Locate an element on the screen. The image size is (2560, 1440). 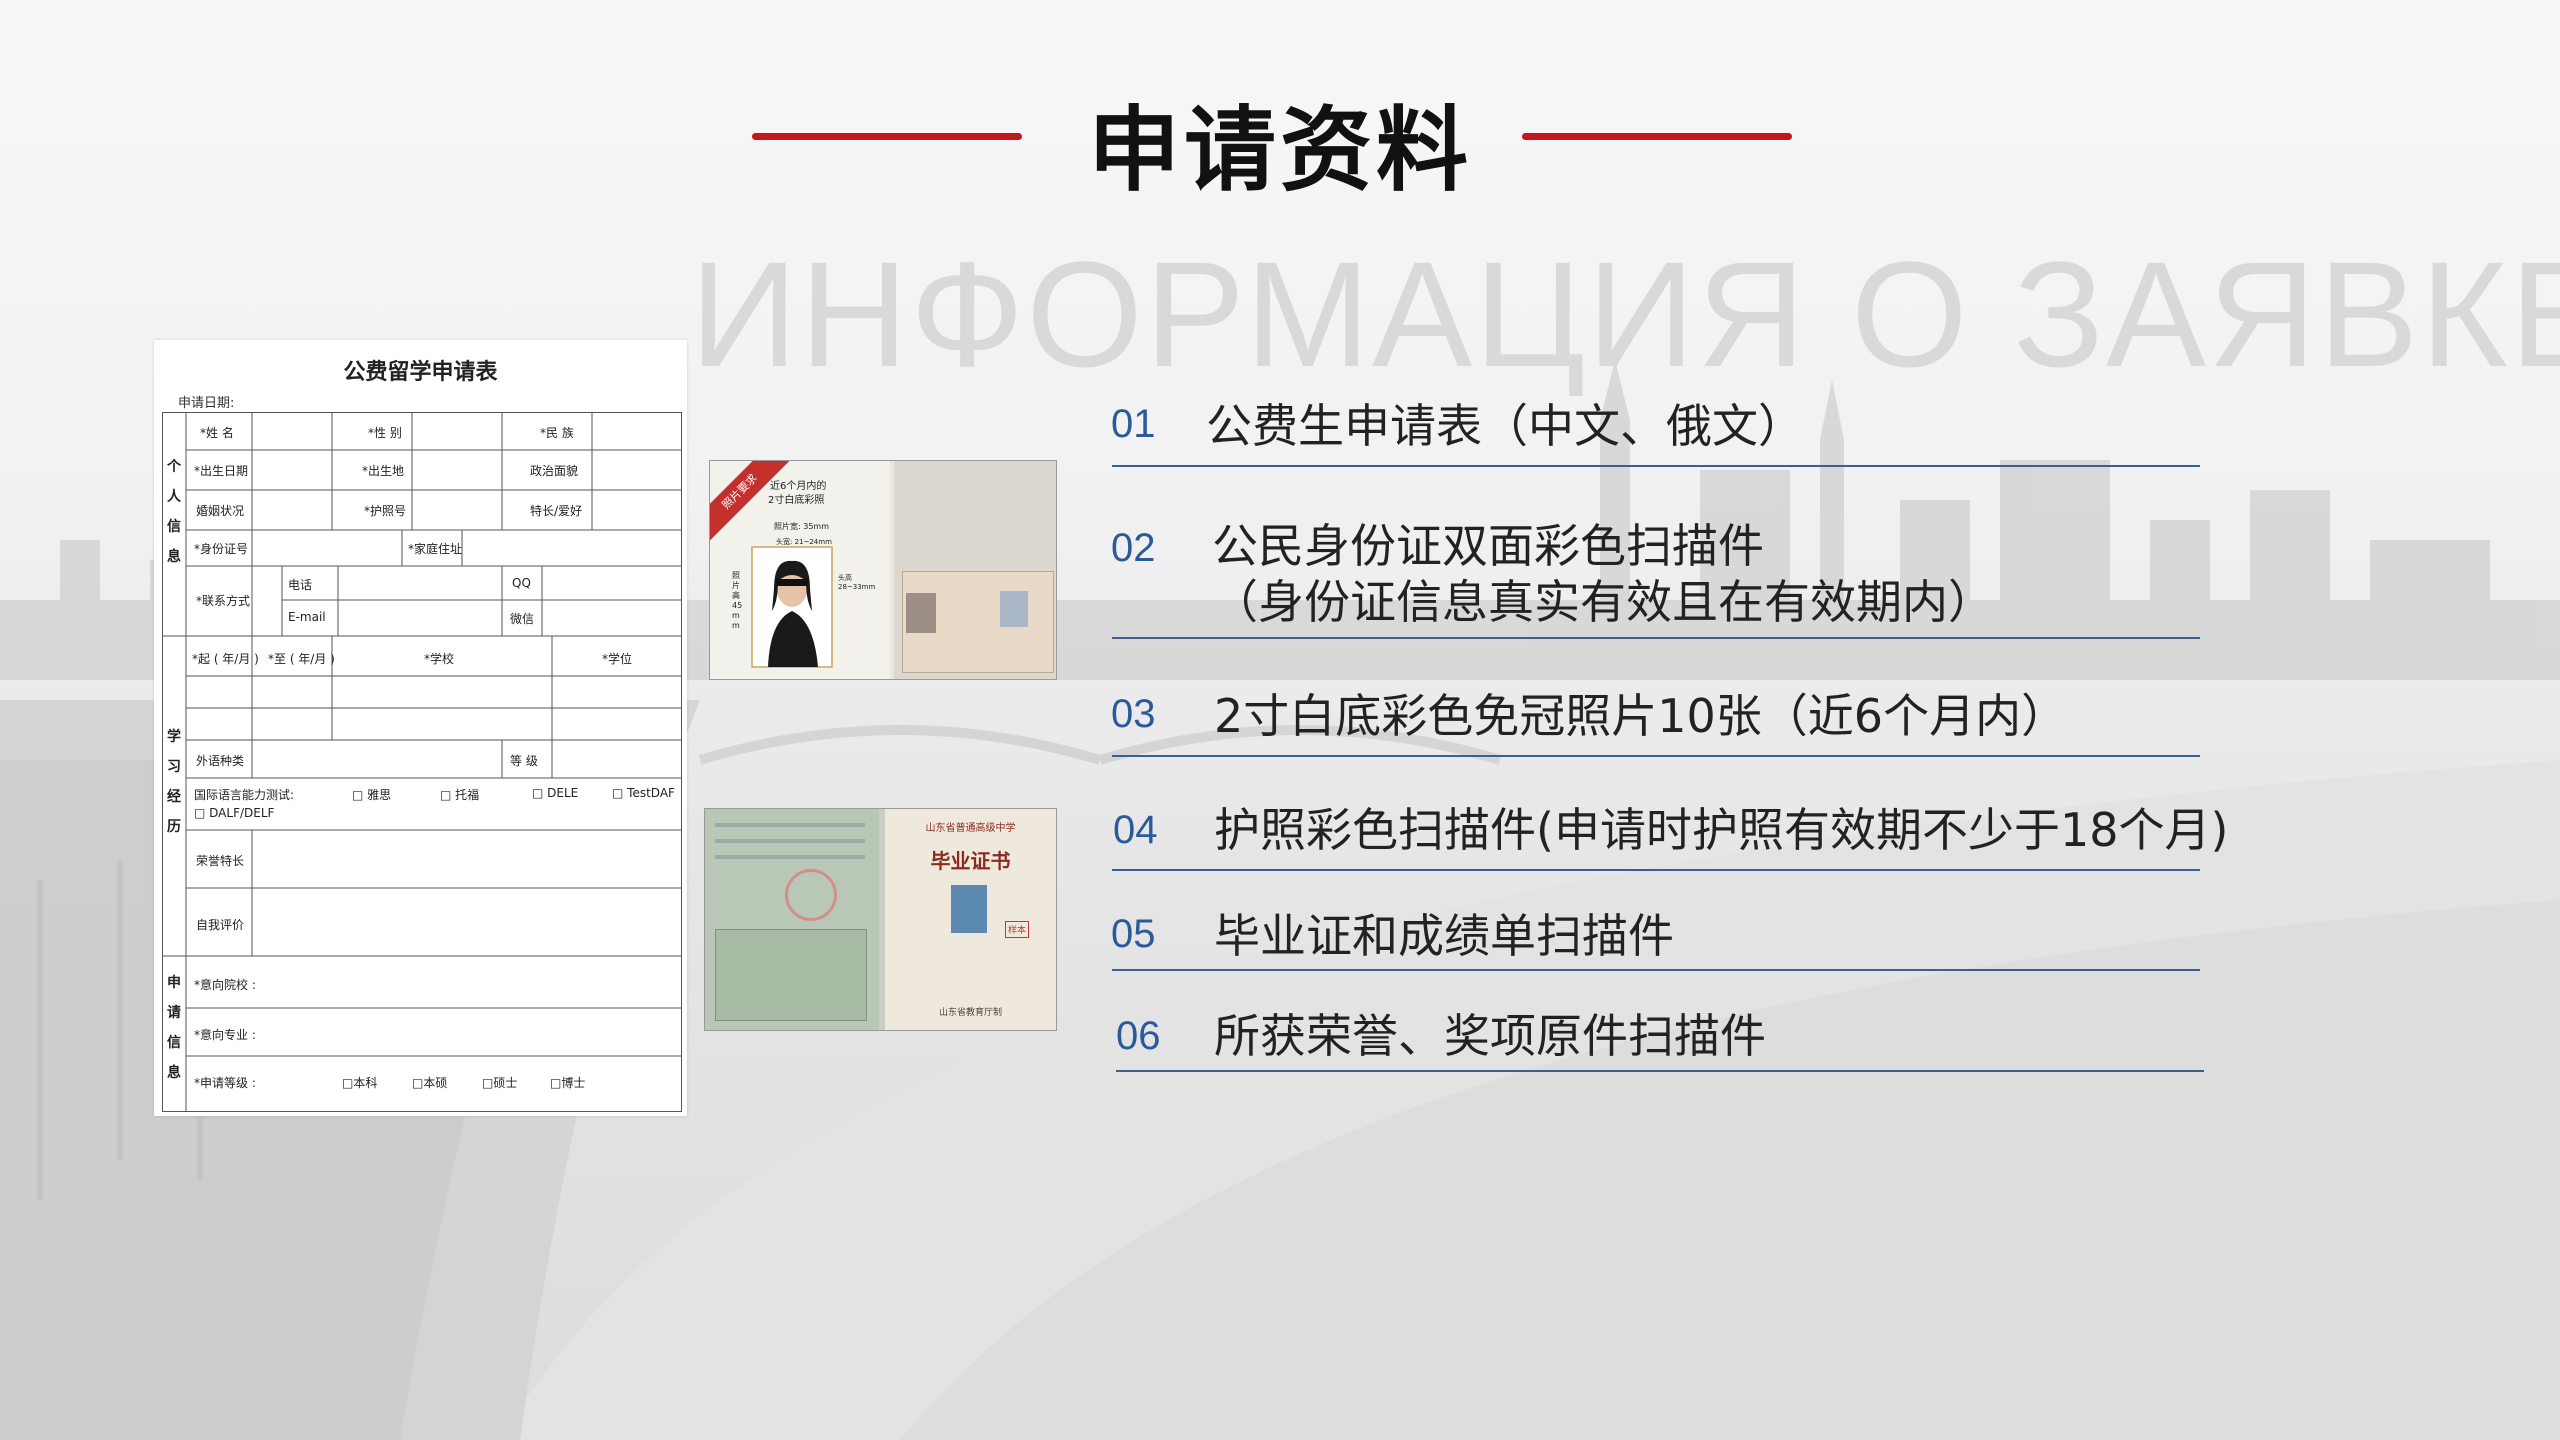
field-contact: *联系方式 is located at coordinates (223, 601).